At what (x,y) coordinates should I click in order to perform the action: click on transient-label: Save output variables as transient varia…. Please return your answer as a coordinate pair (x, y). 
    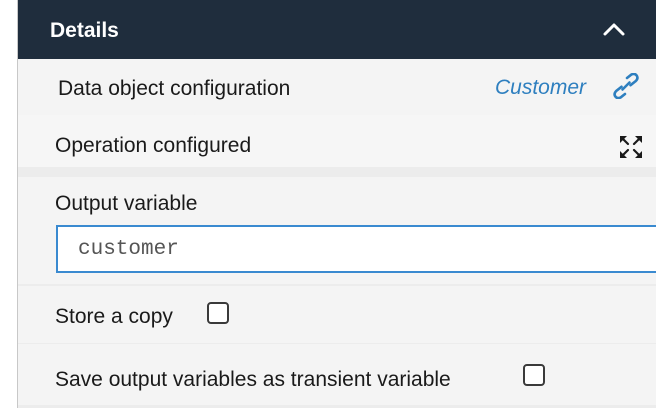
    Looking at the image, I should click on (253, 379).